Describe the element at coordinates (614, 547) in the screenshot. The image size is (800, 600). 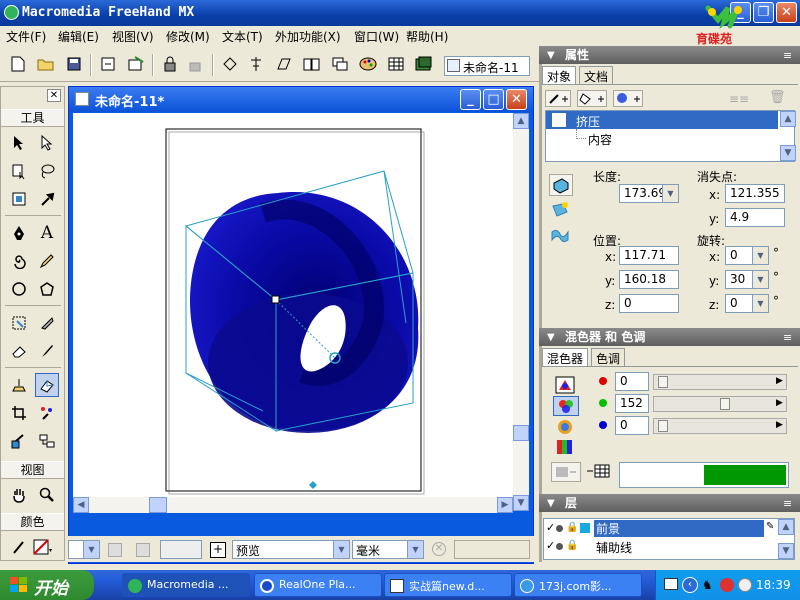
I see `layer-name-guides: 辅助线` at that location.